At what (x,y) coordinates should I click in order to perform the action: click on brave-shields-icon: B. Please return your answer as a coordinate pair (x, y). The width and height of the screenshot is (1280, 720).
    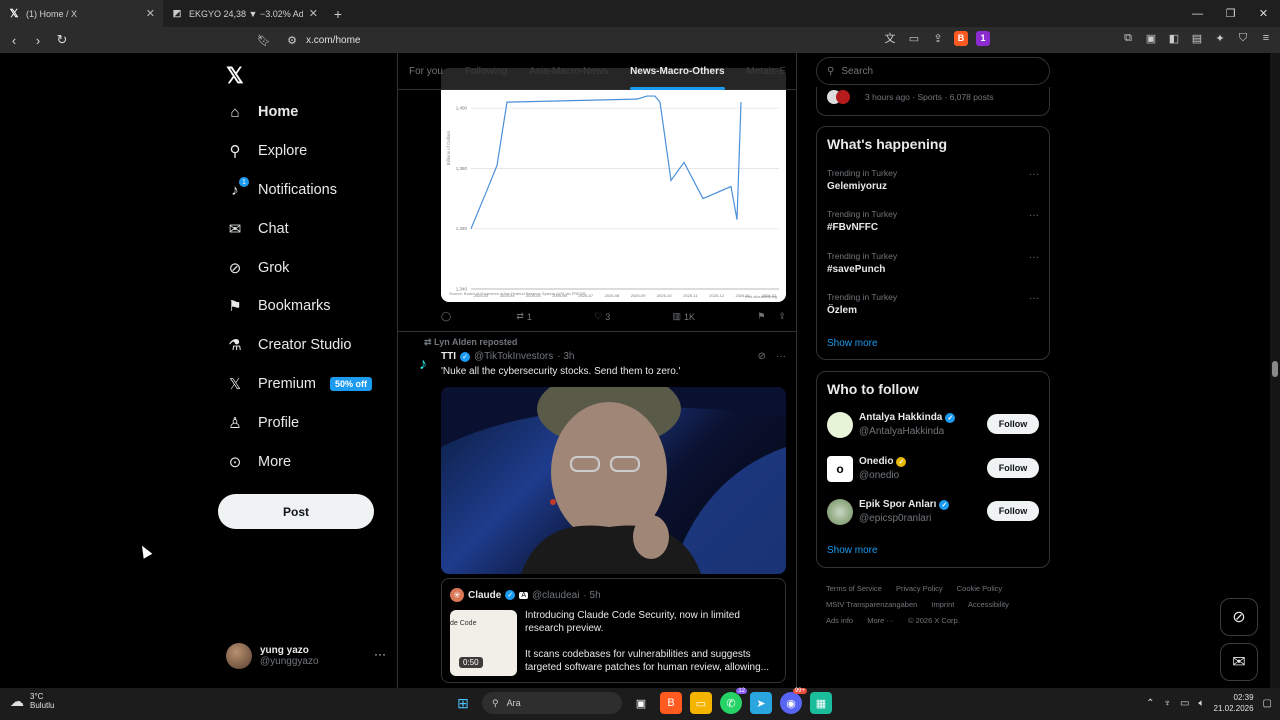
    Looking at the image, I should click on (961, 38).